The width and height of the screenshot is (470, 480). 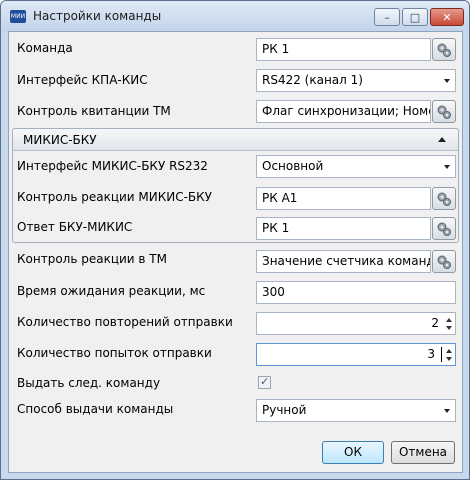 I want to click on repeat-count-spinner: 2, so click(x=356, y=323).